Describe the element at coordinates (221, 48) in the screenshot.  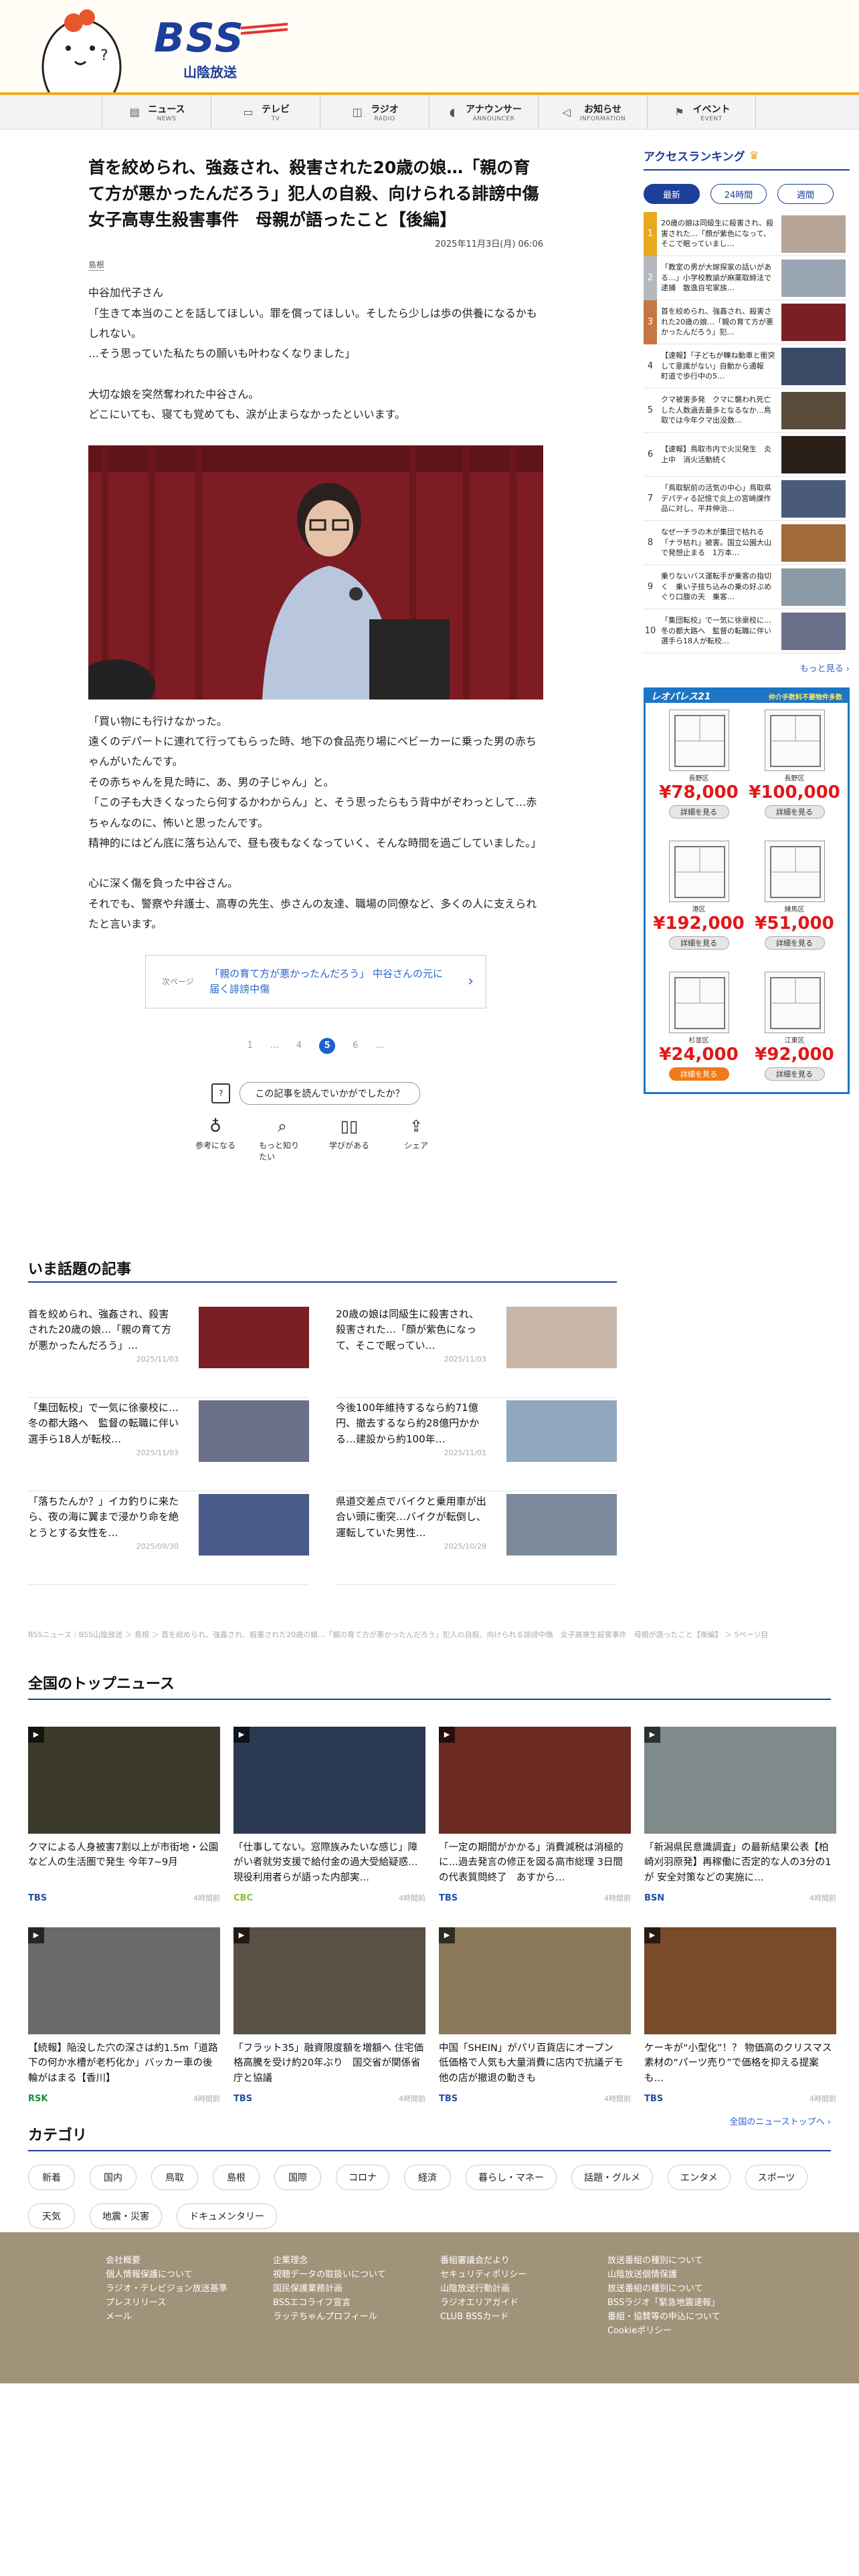
I see `bss-logo: BSS 山陰放送` at that location.